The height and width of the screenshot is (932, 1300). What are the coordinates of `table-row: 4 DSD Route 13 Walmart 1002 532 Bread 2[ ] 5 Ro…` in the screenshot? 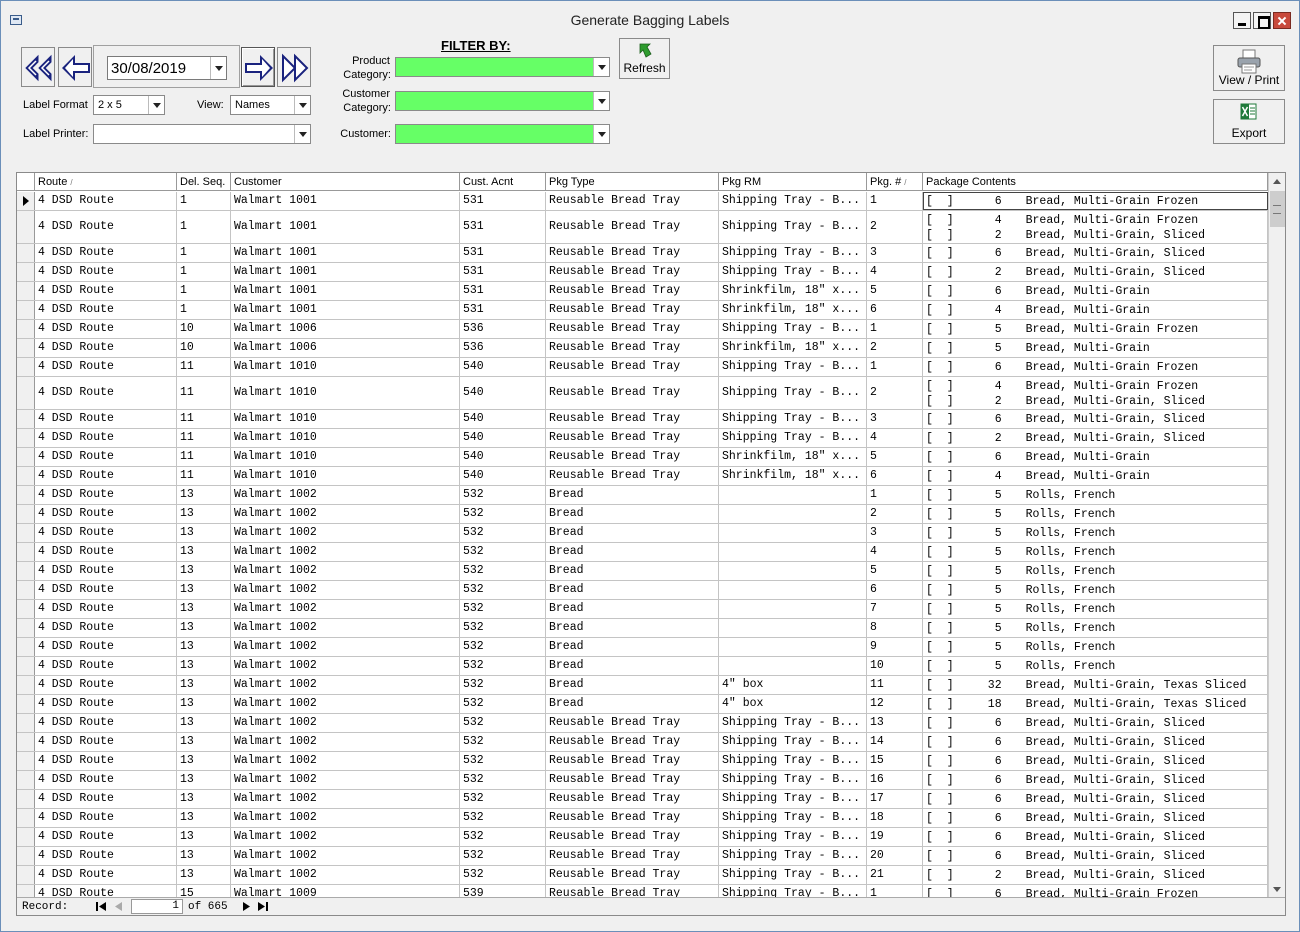 It's located at (642, 514).